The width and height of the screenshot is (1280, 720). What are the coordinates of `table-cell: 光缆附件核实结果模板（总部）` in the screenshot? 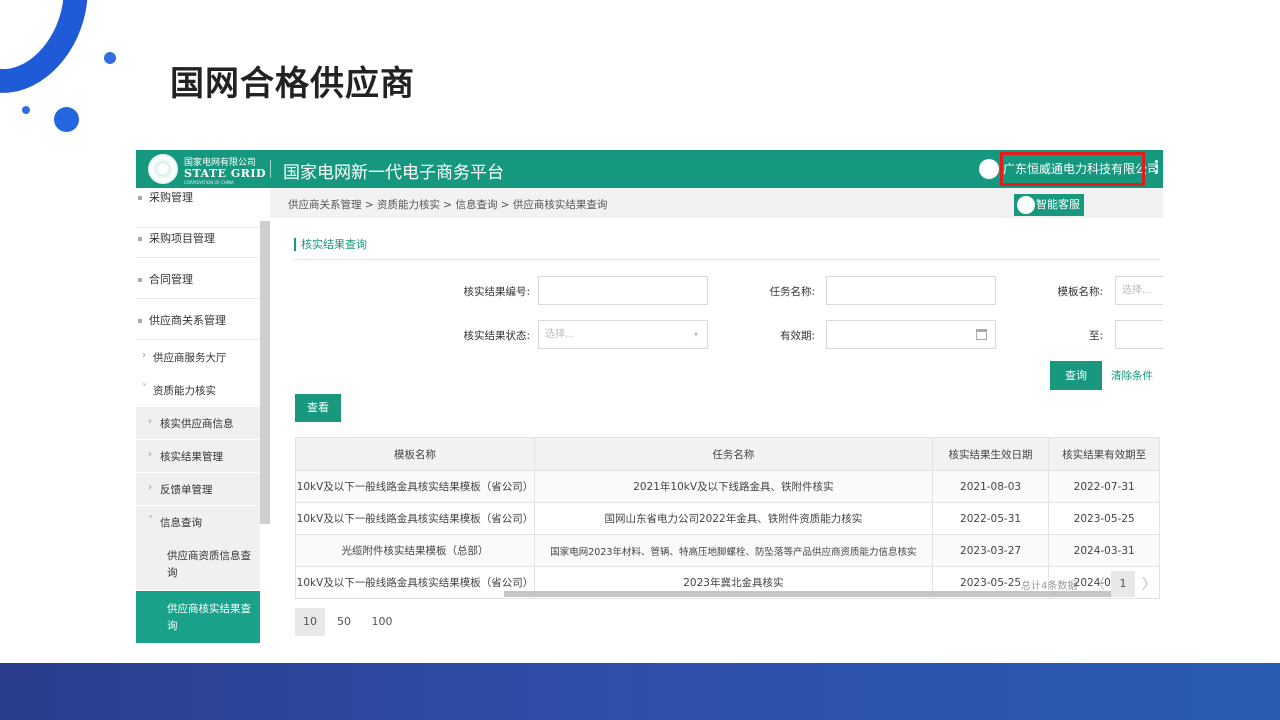 It's located at (415, 550).